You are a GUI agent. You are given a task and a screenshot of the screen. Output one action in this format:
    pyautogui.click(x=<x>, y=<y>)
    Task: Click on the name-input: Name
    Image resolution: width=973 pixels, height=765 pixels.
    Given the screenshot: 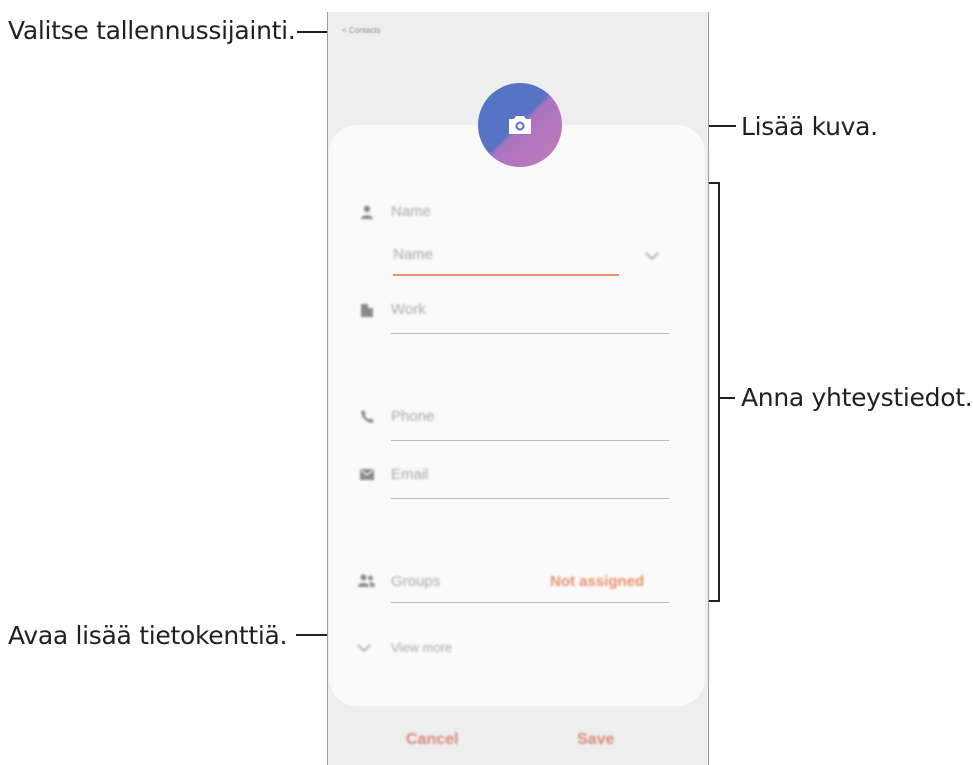 What is the action you would take?
    pyautogui.click(x=413, y=254)
    